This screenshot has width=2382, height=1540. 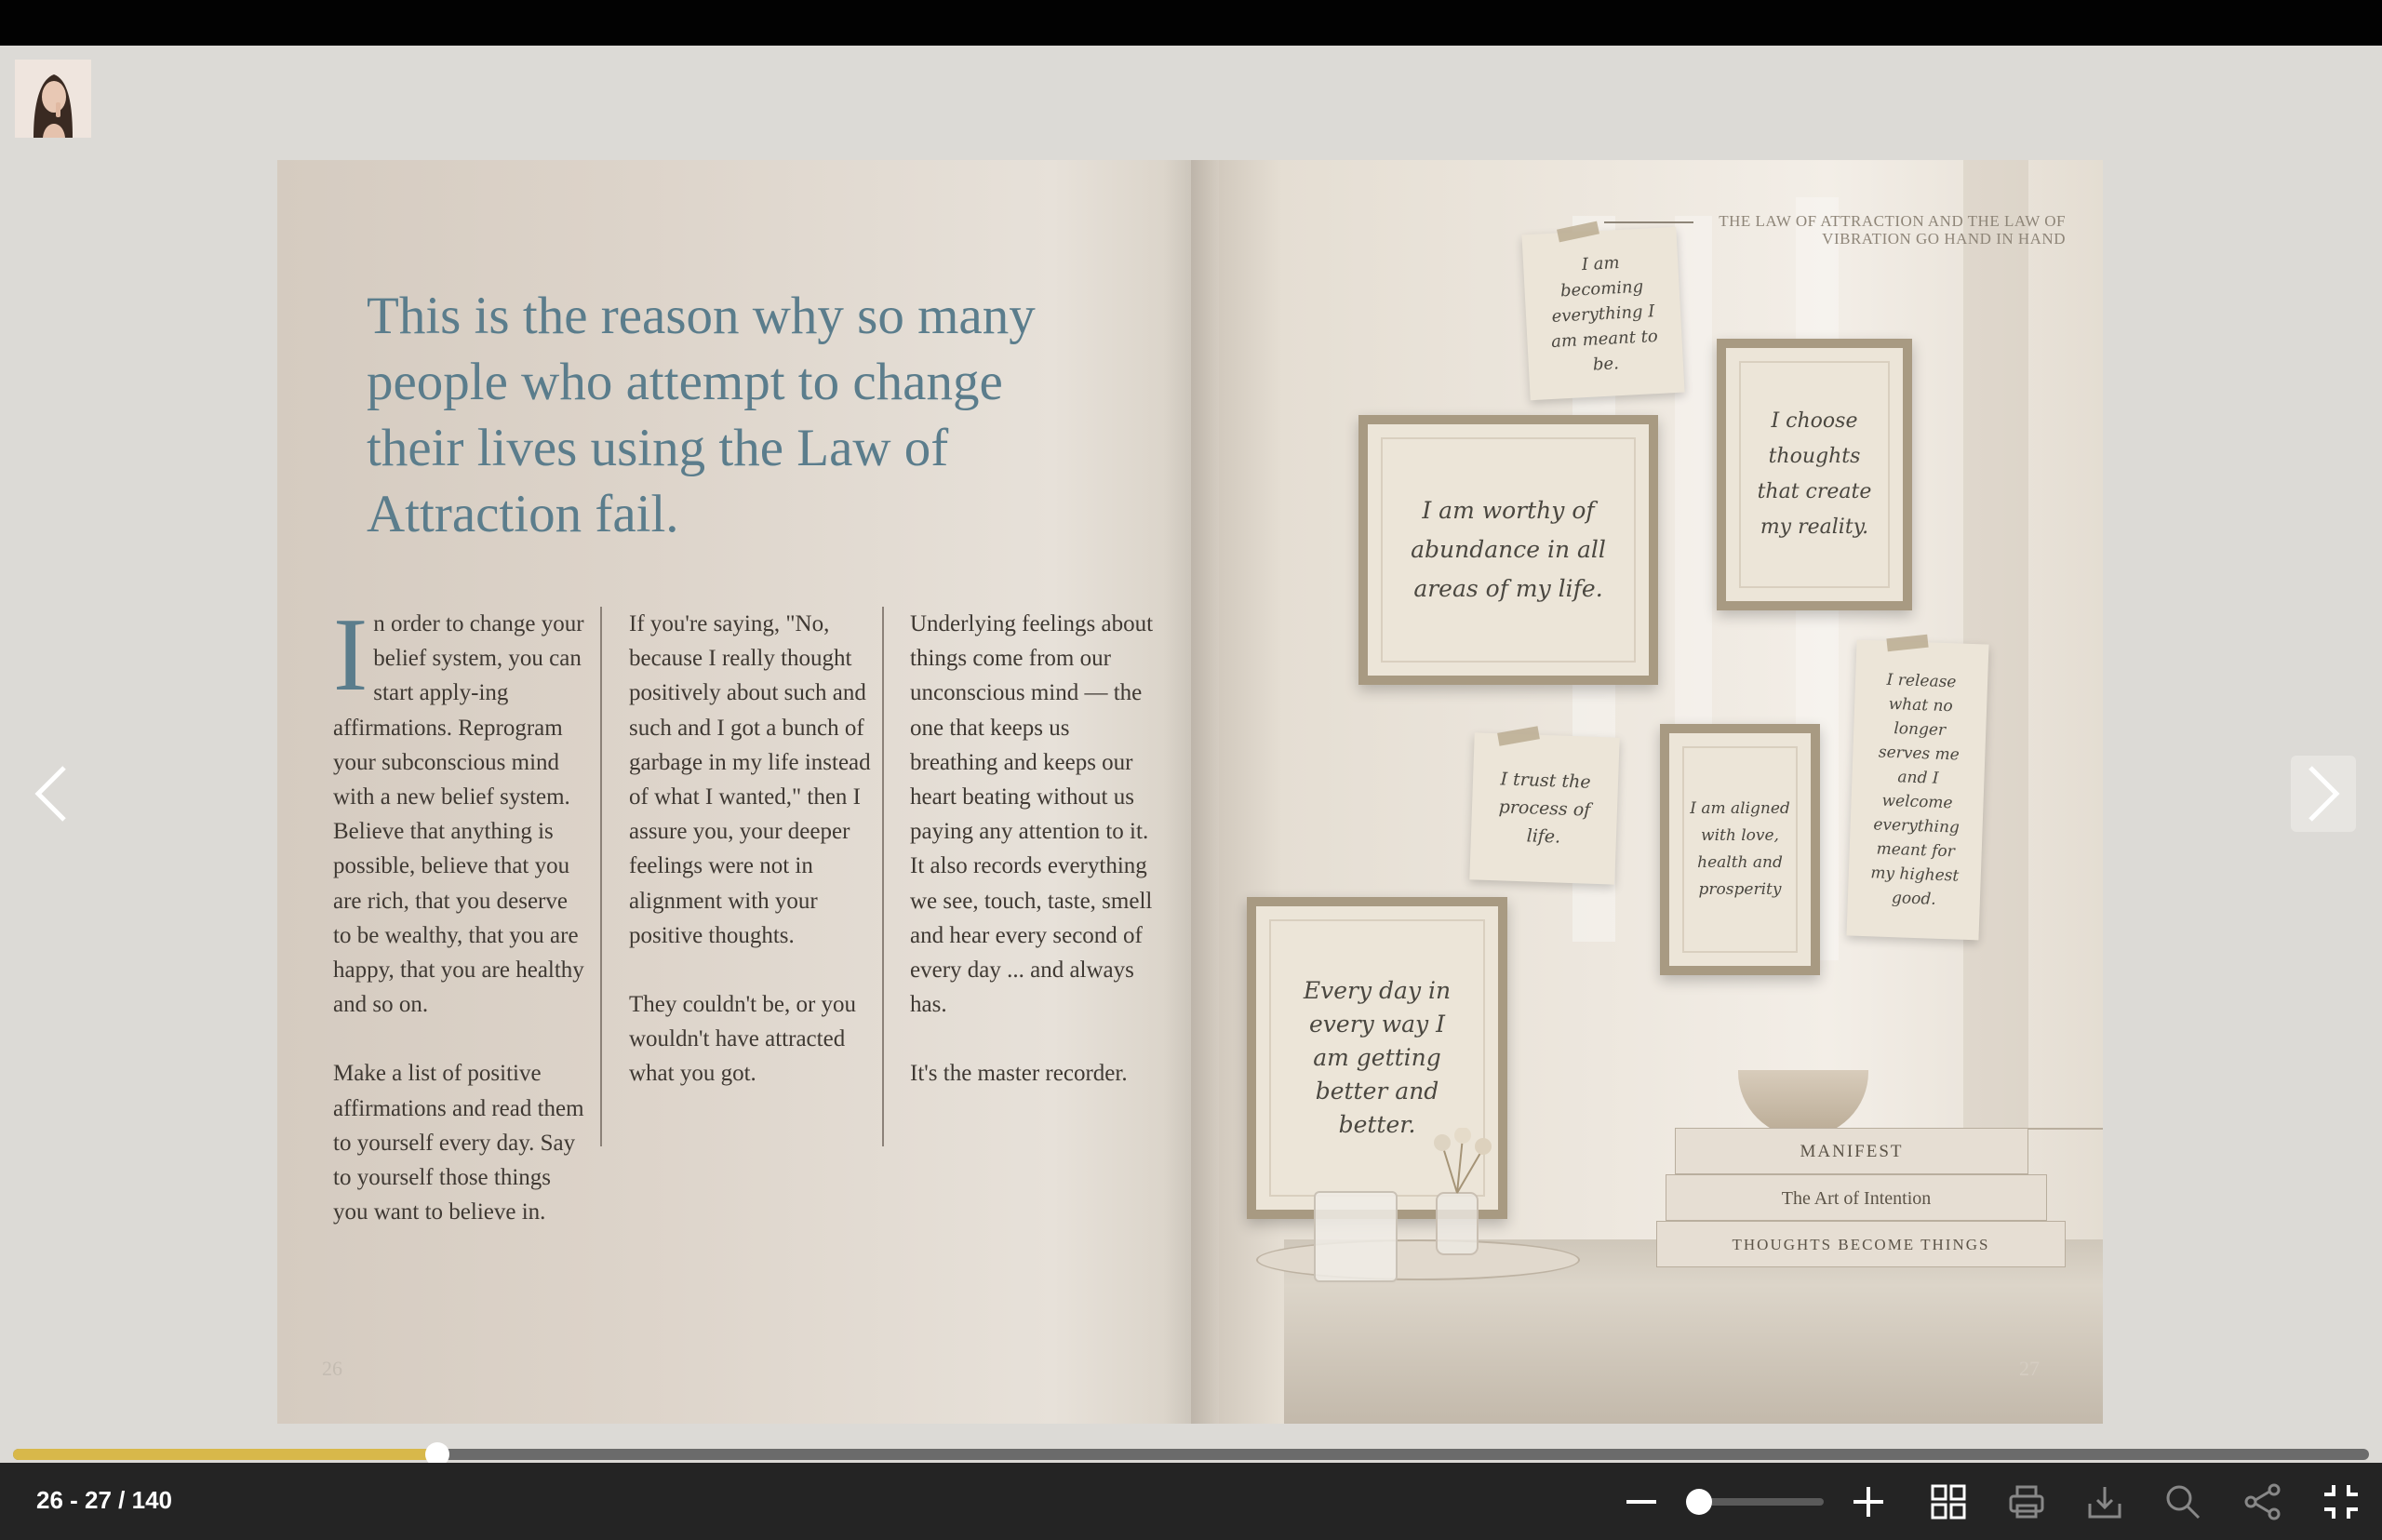 I want to click on drop-cap: I, so click(x=350, y=655).